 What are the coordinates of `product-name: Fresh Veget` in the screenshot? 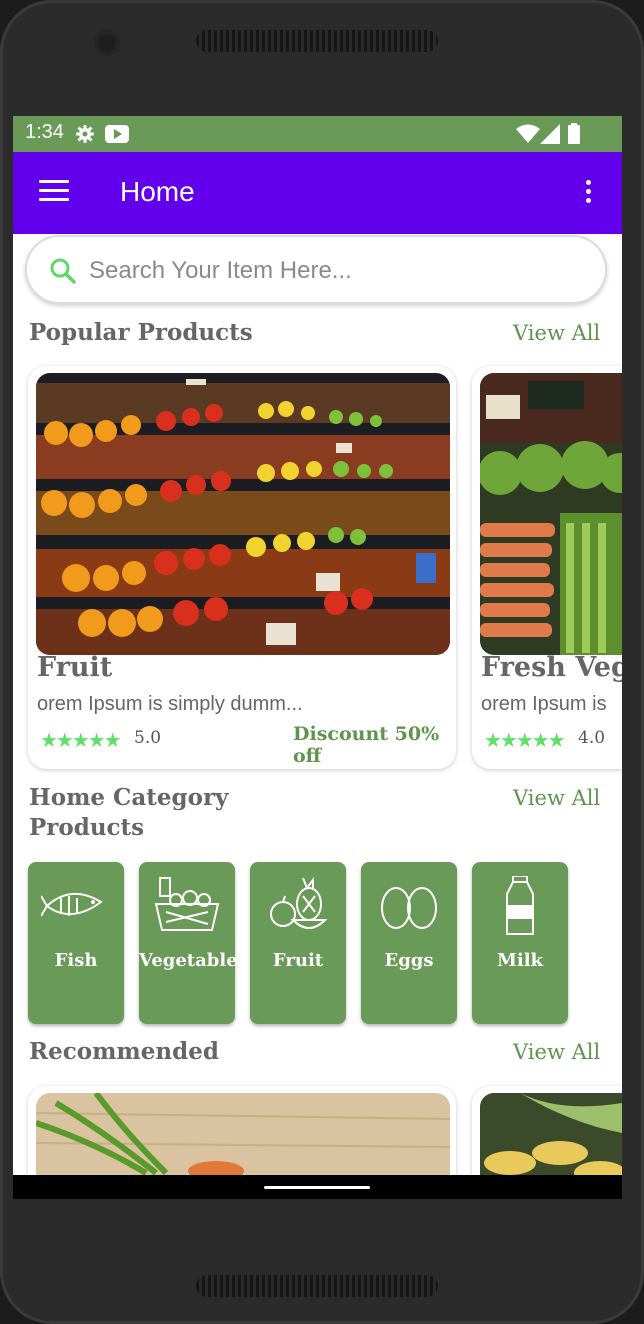 It's located at (551, 667).